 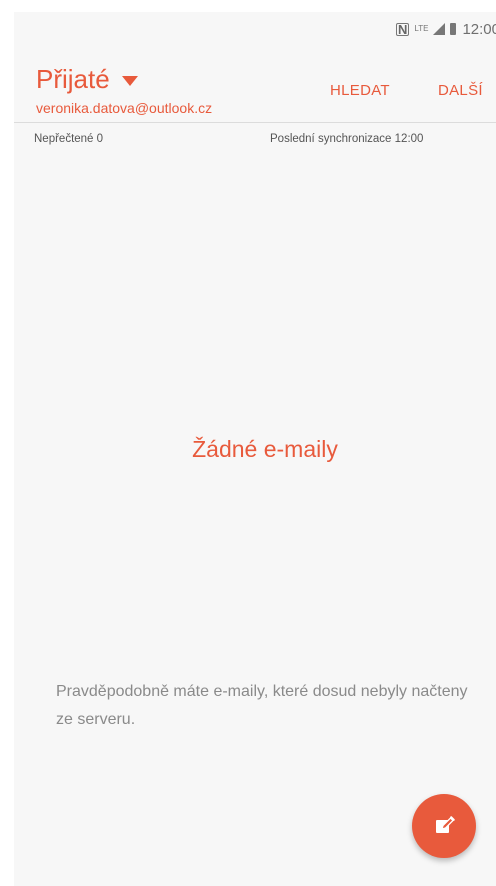 What do you see at coordinates (124, 108) in the screenshot?
I see `account-email: veronika.datova@outlook.cz` at bounding box center [124, 108].